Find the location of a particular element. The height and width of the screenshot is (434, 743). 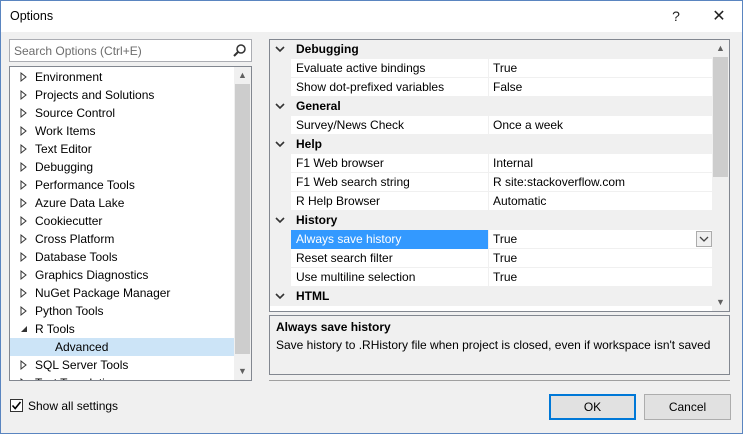

dropdown-arrow-icon is located at coordinates (704, 239).